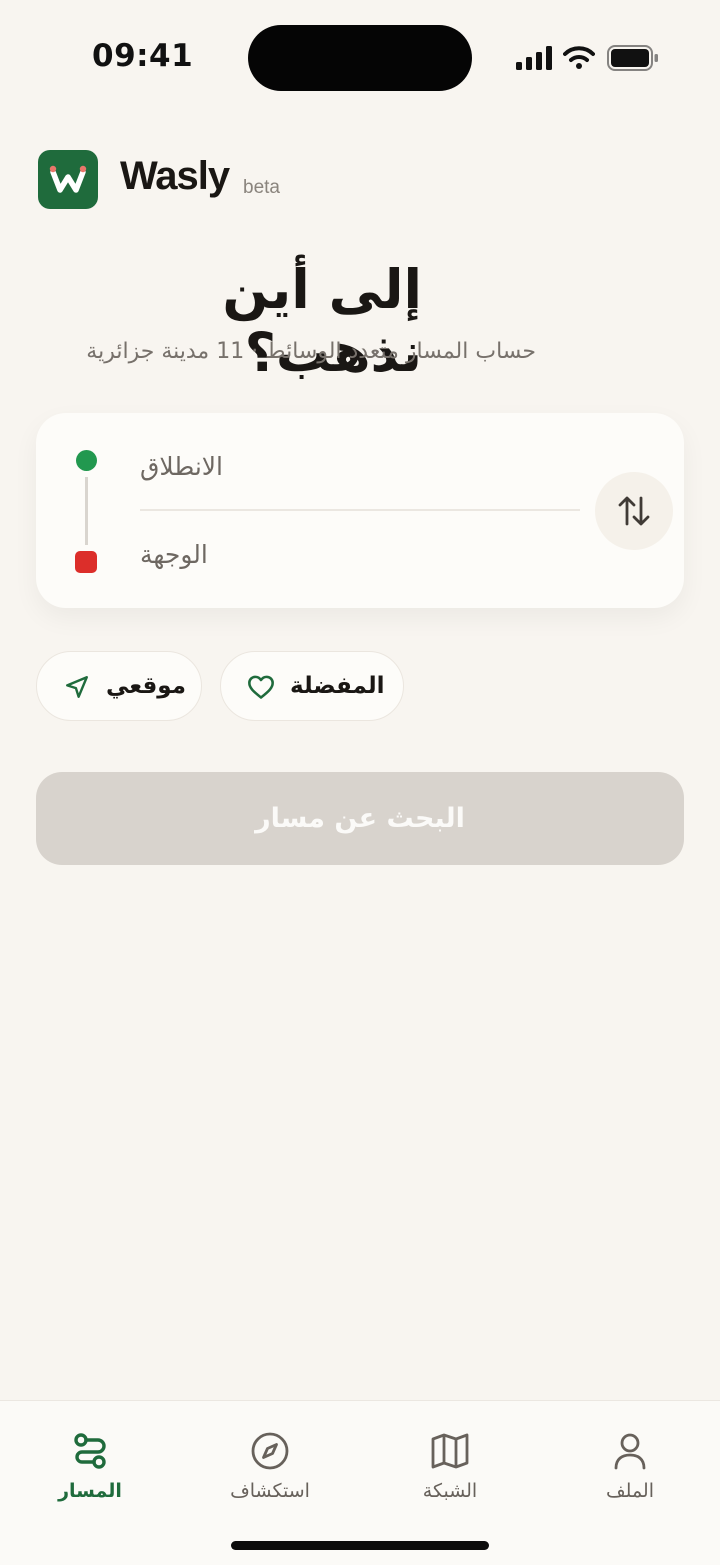 This screenshot has width=720, height=1565. What do you see at coordinates (146, 686) in the screenshot?
I see `my-location-label: موقعي` at bounding box center [146, 686].